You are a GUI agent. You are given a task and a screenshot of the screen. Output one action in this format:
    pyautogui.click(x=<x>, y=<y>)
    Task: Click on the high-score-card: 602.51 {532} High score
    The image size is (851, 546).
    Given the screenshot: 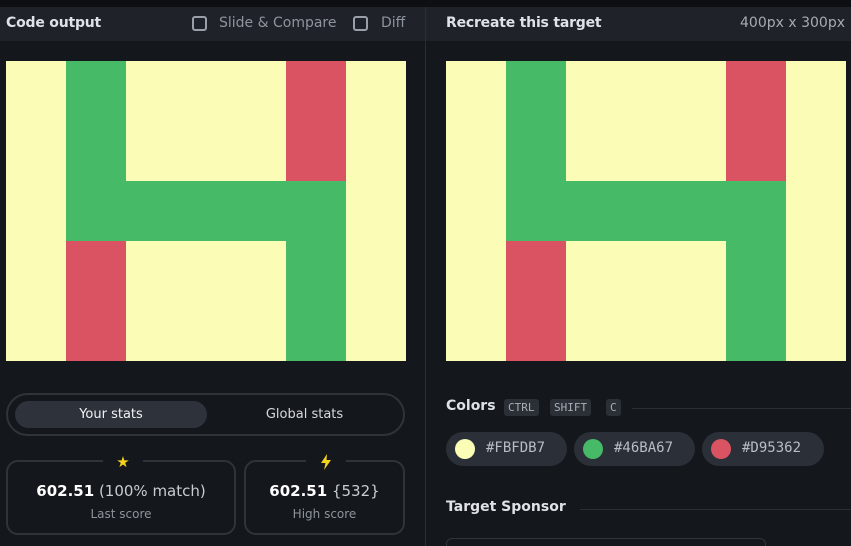 What is the action you would take?
    pyautogui.click(x=324, y=493)
    